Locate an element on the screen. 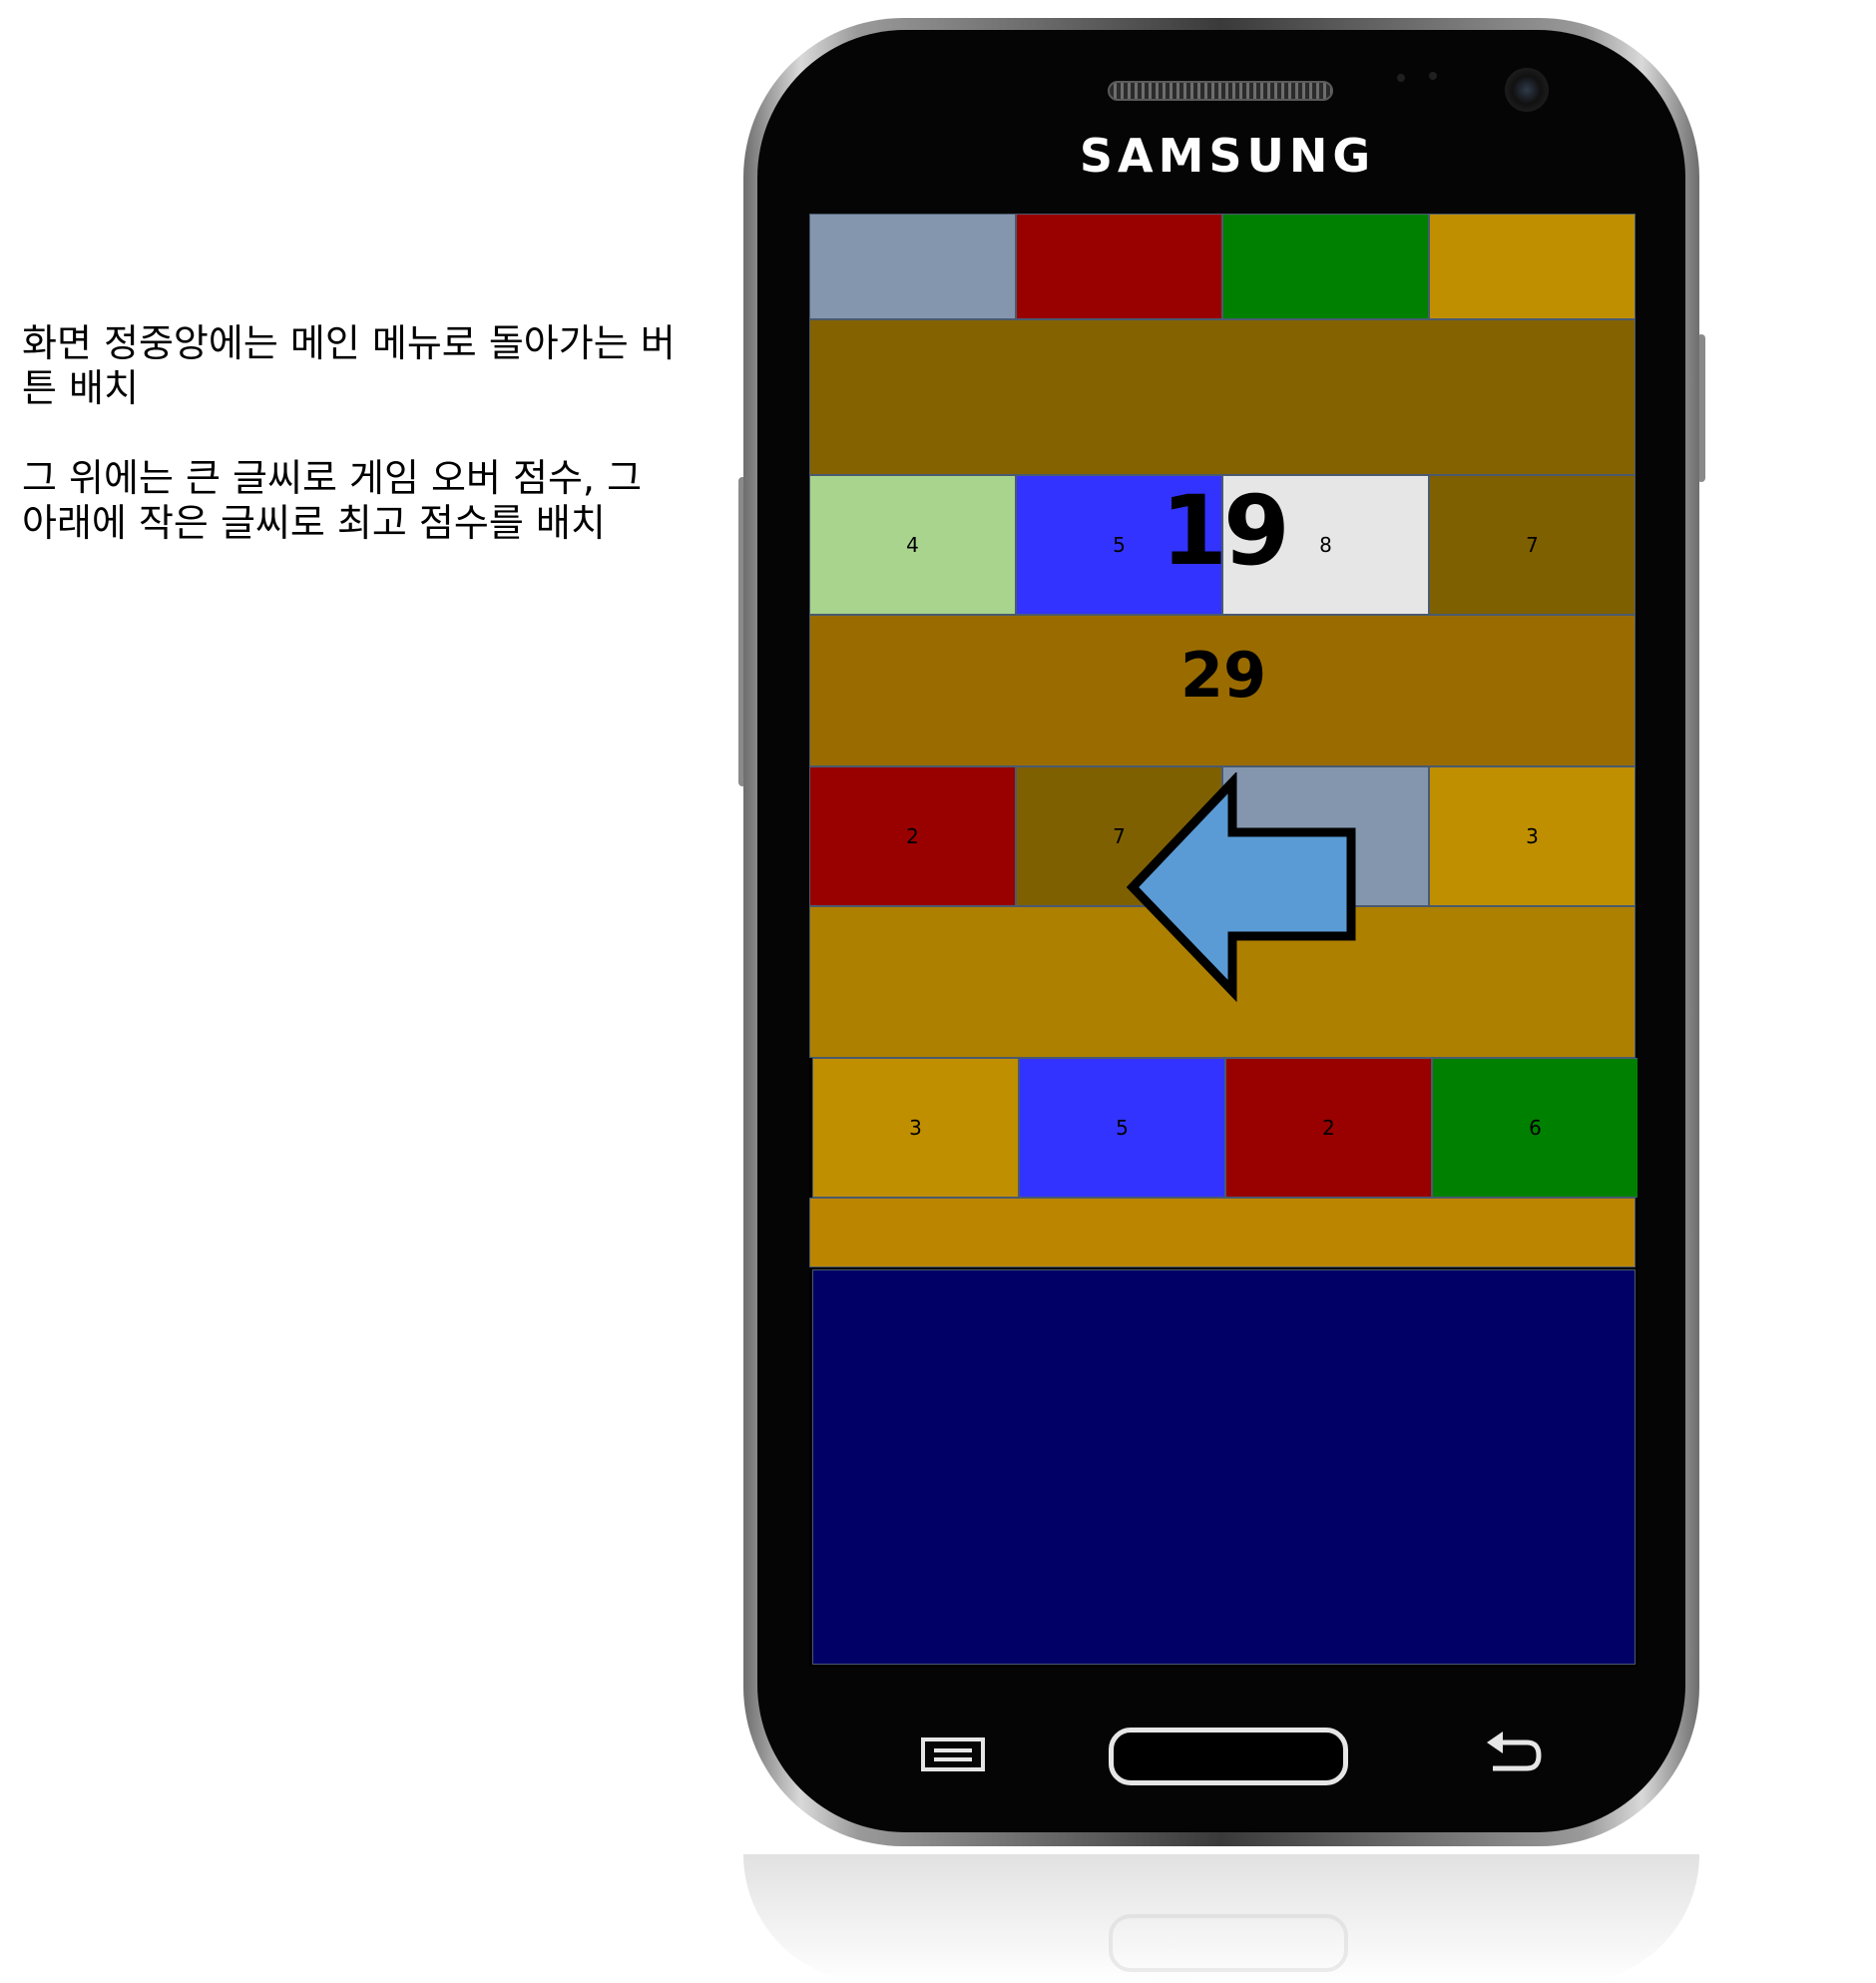  annotation-line-1: 화면 정중앙에는 메인 메뉴로 돌아가는 버튼 배치 is located at coordinates (349, 365).